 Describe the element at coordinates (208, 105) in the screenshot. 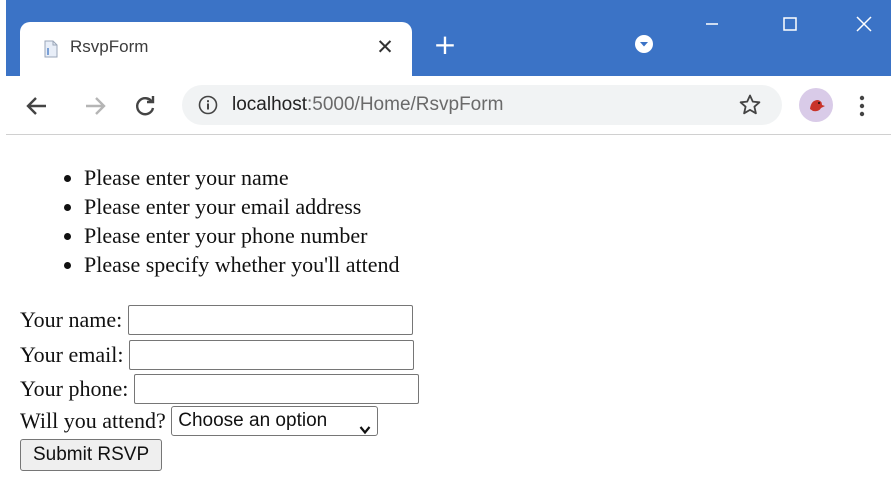

I see `info-icon` at that location.